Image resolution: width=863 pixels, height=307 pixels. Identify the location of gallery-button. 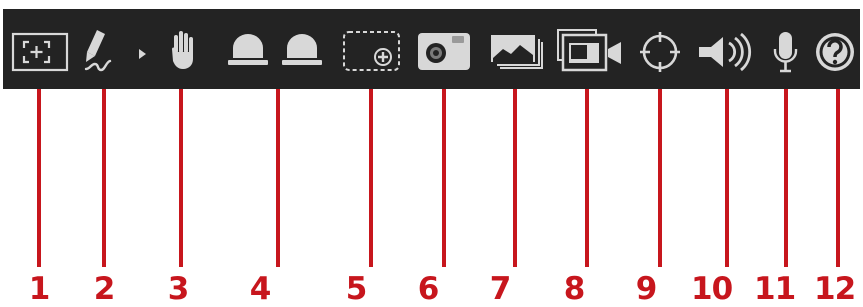
(519, 49).